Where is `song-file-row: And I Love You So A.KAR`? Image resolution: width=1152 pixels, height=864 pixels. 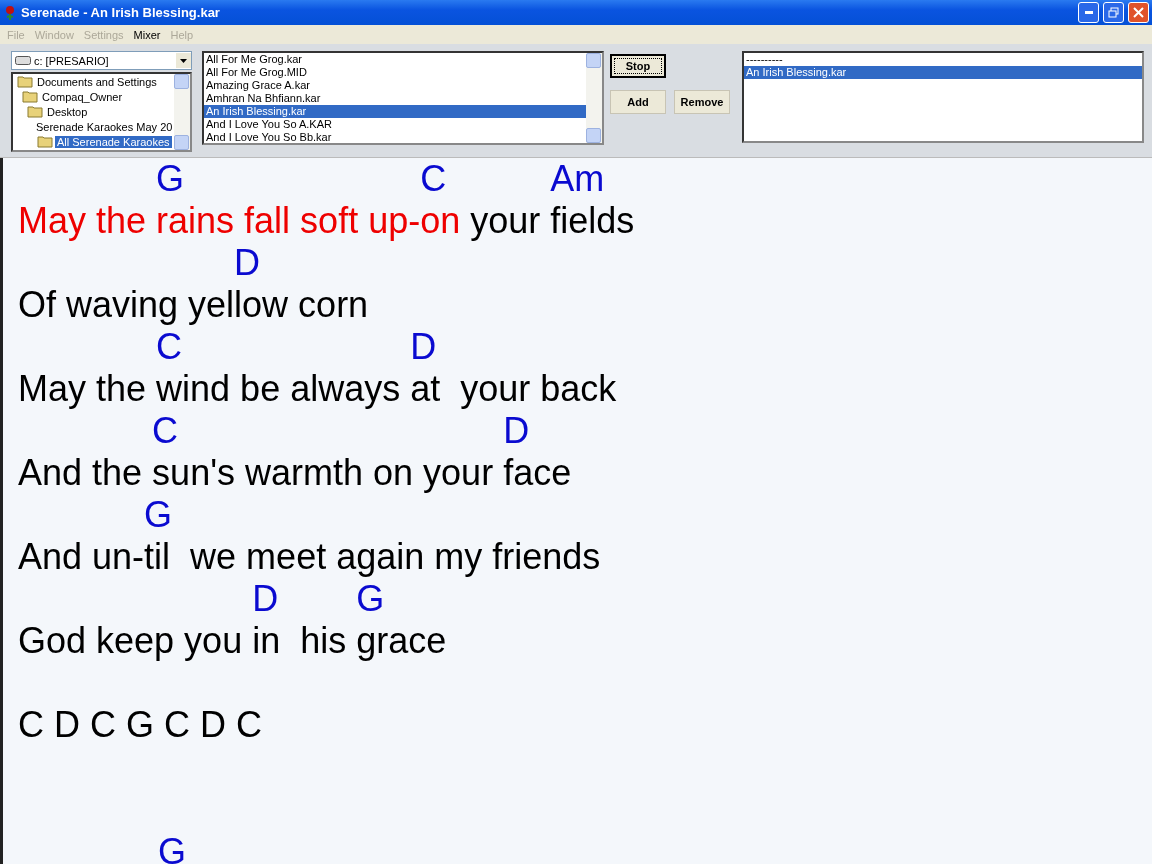
song-file-row: And I Love You So A.KAR is located at coordinates (395, 124).